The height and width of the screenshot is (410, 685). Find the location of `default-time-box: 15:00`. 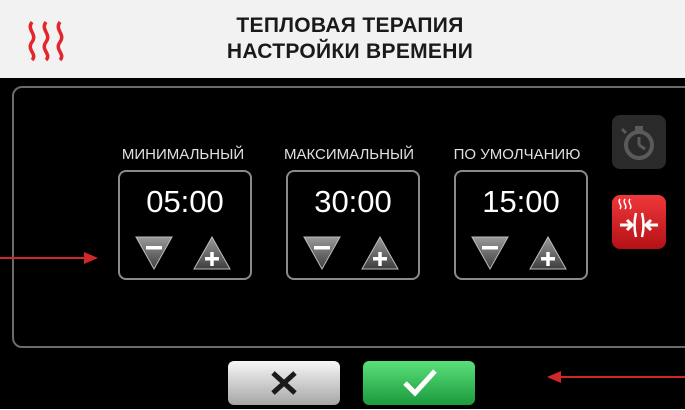

default-time-box: 15:00 is located at coordinates (521, 225).